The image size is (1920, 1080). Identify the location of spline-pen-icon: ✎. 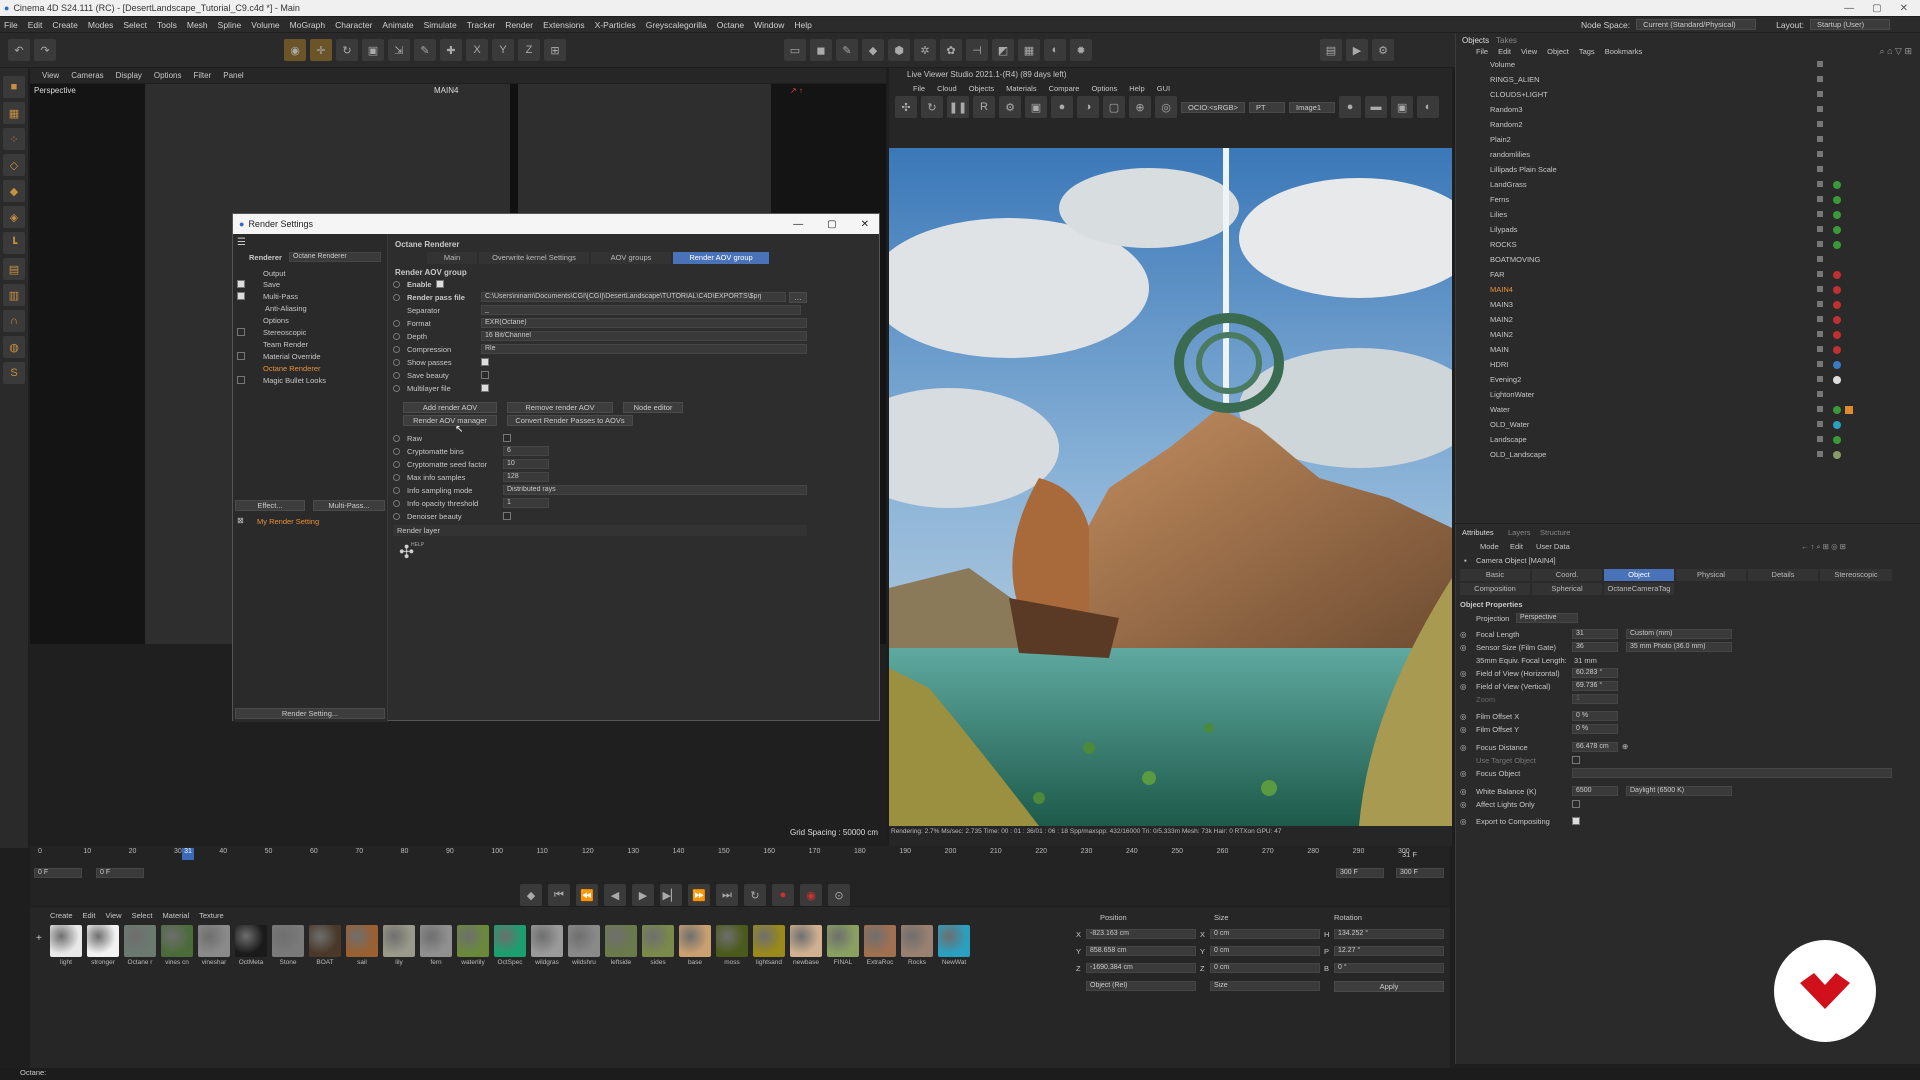
(847, 50).